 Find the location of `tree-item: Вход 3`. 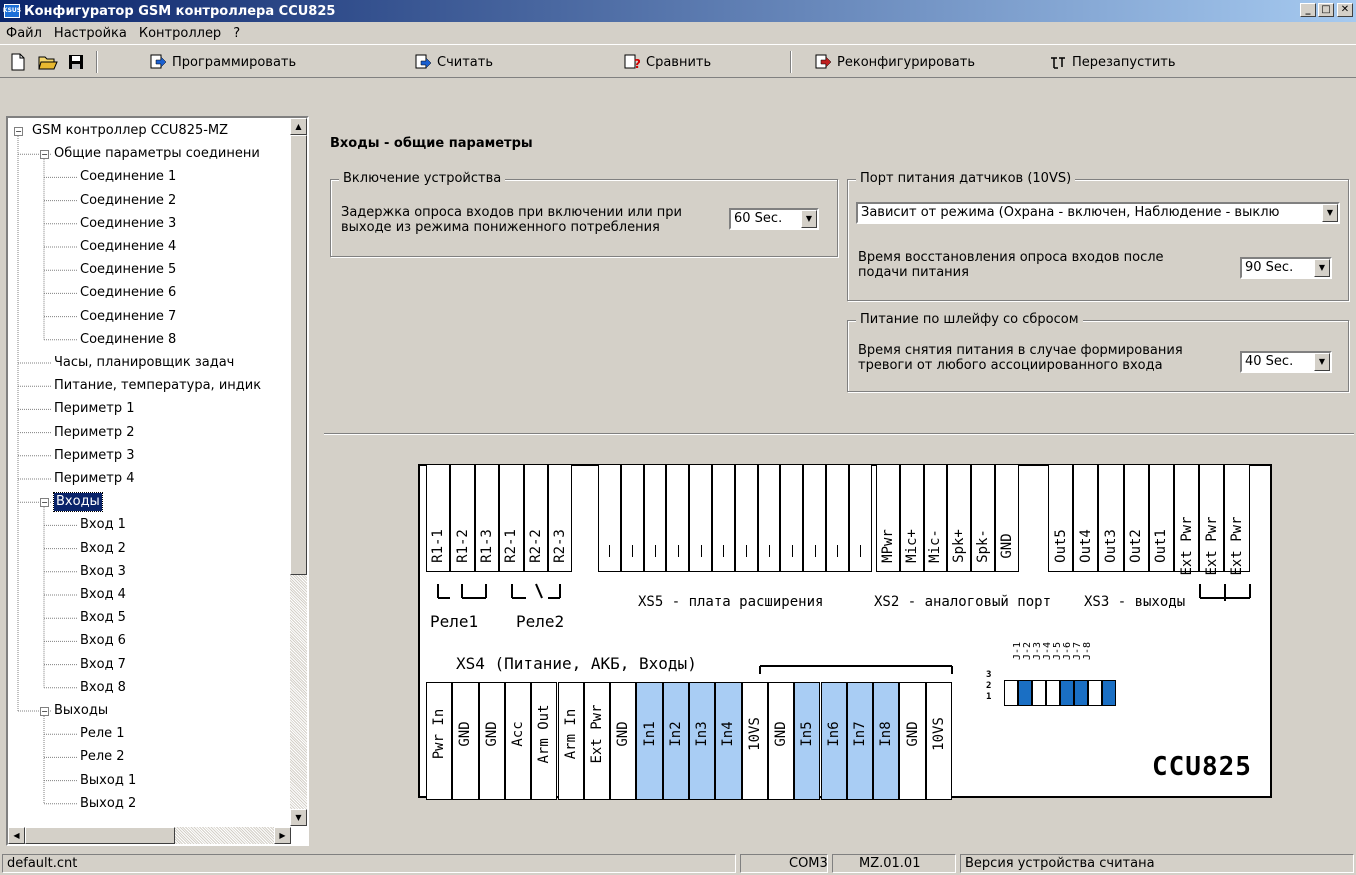

tree-item: Вход 3 is located at coordinates (103, 572).